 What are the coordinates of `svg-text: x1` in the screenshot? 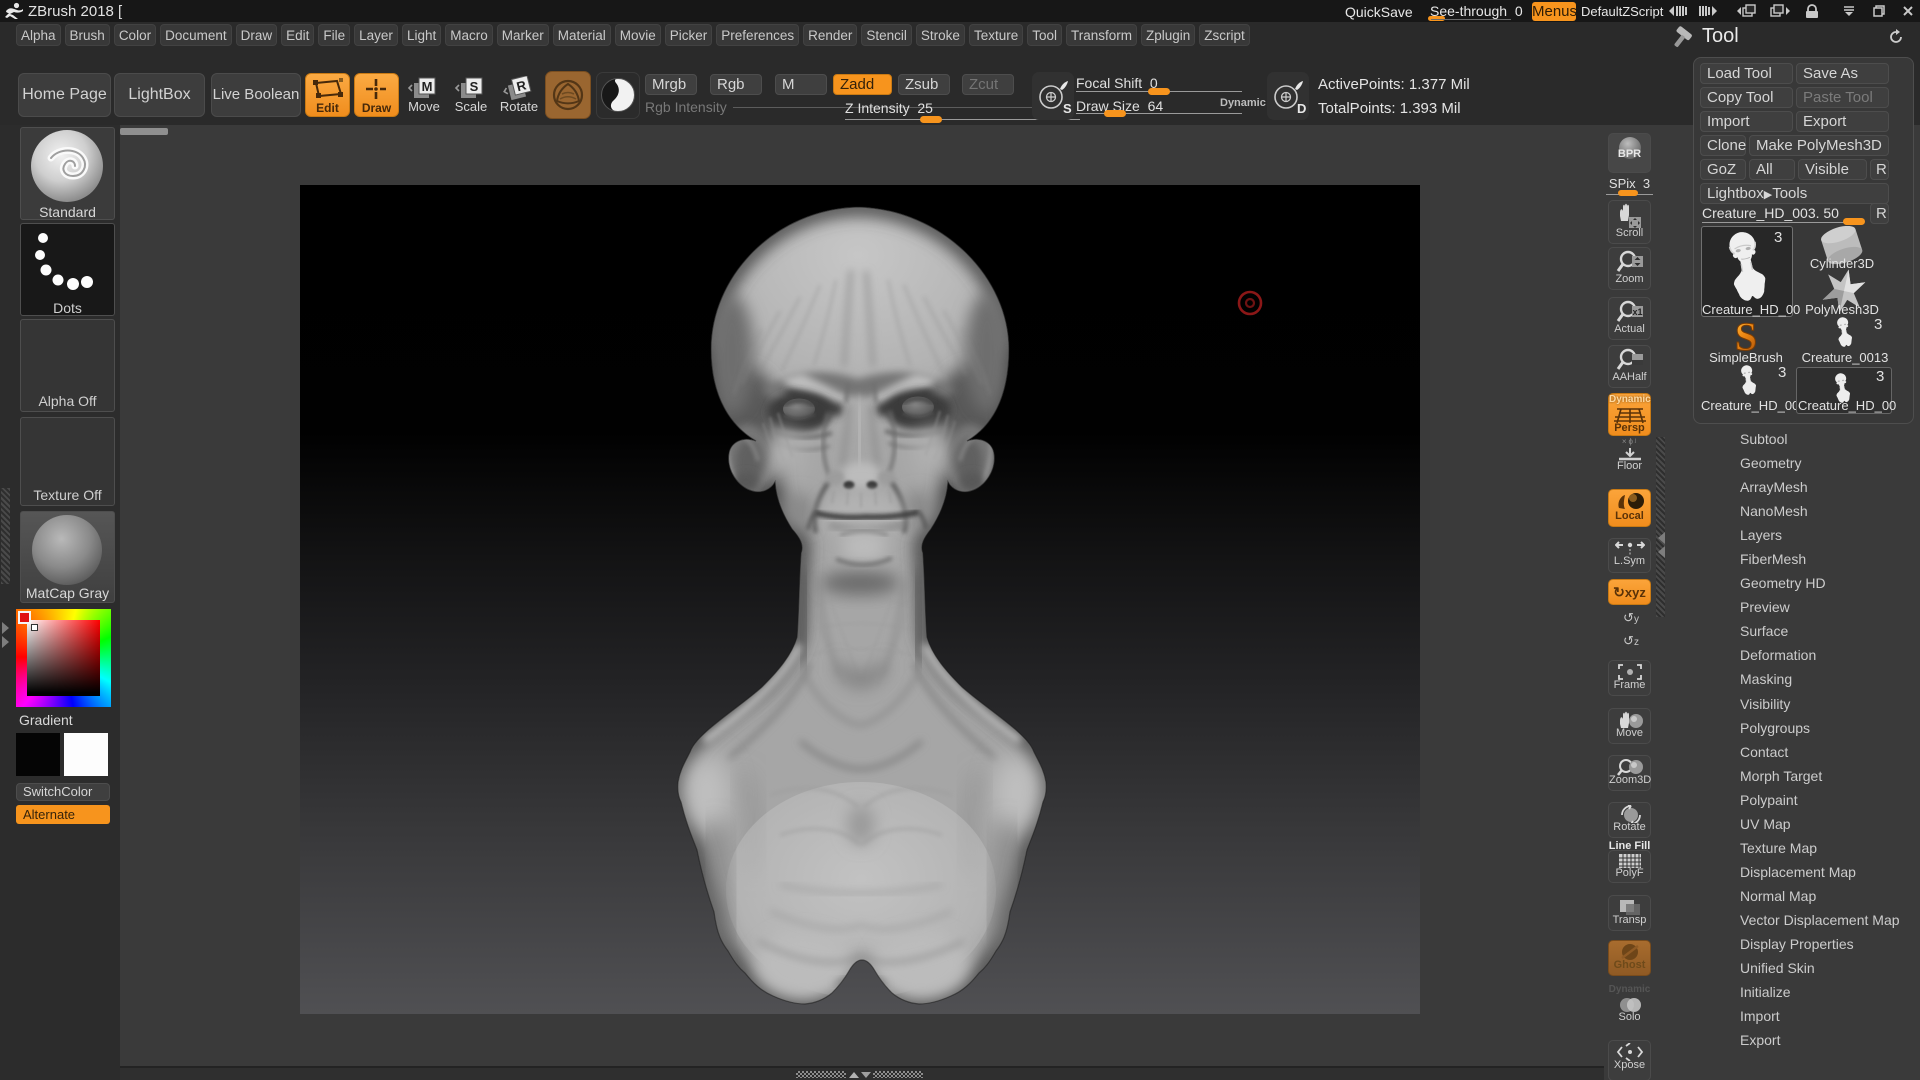 It's located at (1637, 312).